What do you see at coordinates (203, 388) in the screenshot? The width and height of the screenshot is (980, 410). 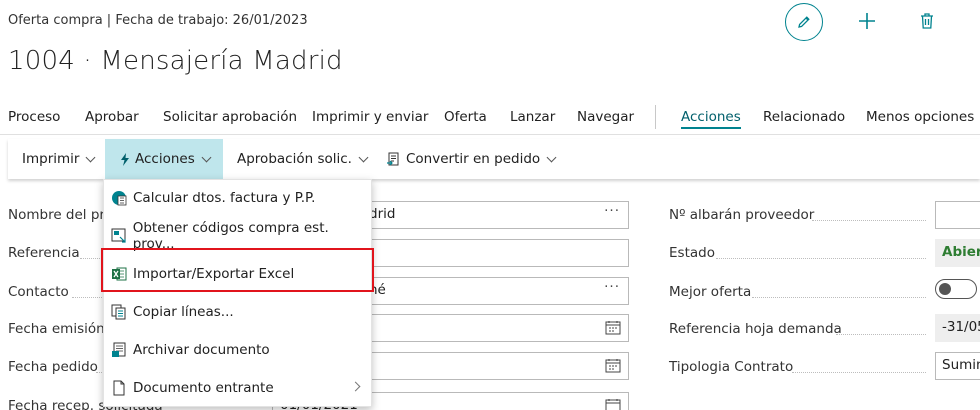 I see `menu-item-label: Documento entrante` at bounding box center [203, 388].